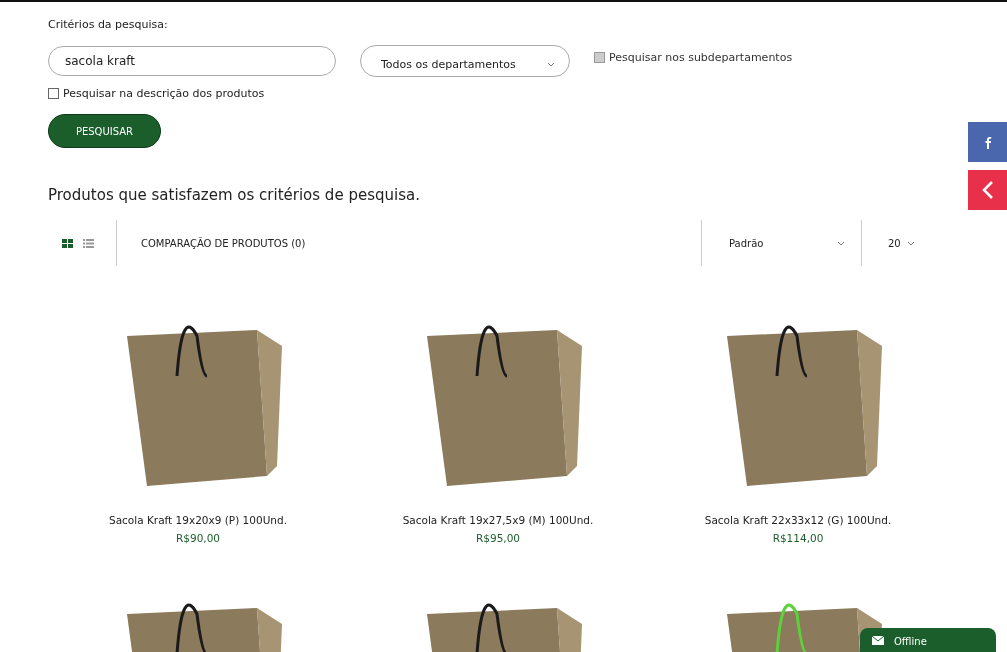  Describe the element at coordinates (88, 243) in the screenshot. I see `list-view-icon` at that location.